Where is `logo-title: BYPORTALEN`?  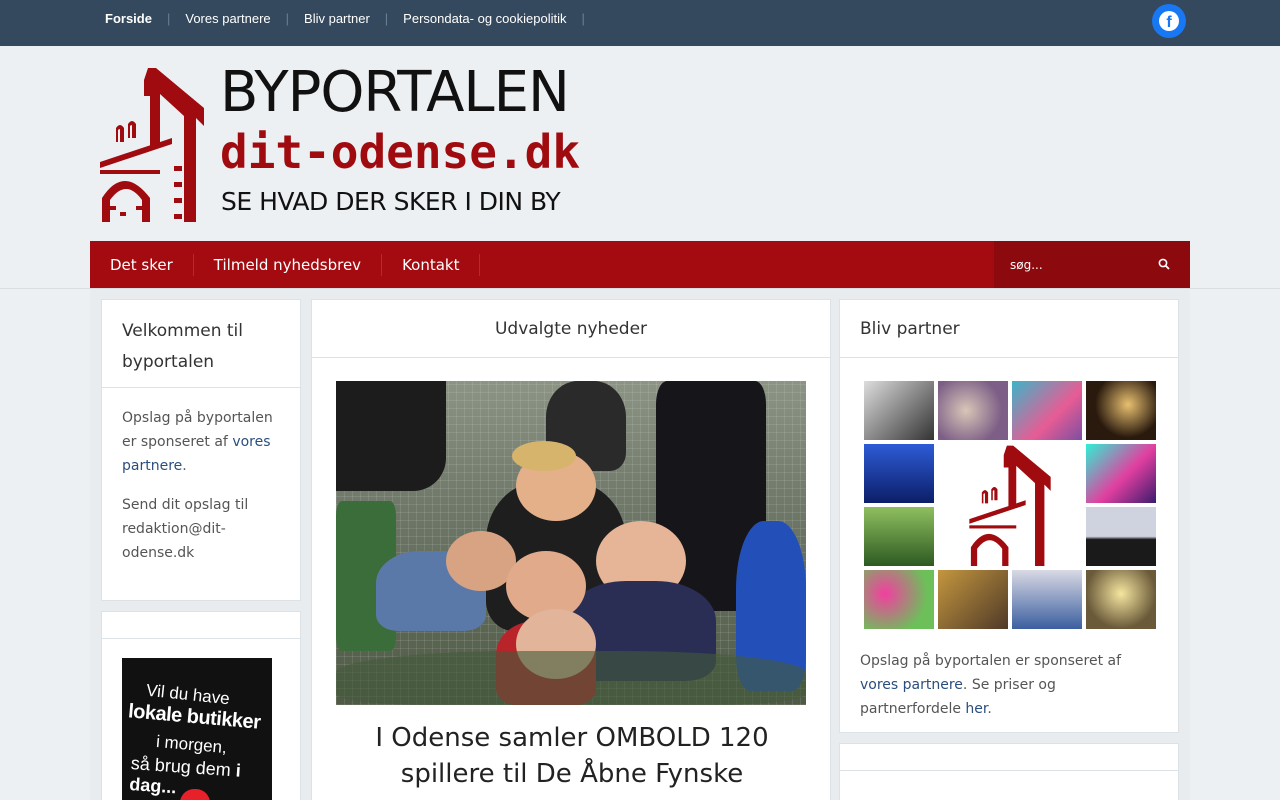 logo-title: BYPORTALEN is located at coordinates (395, 92).